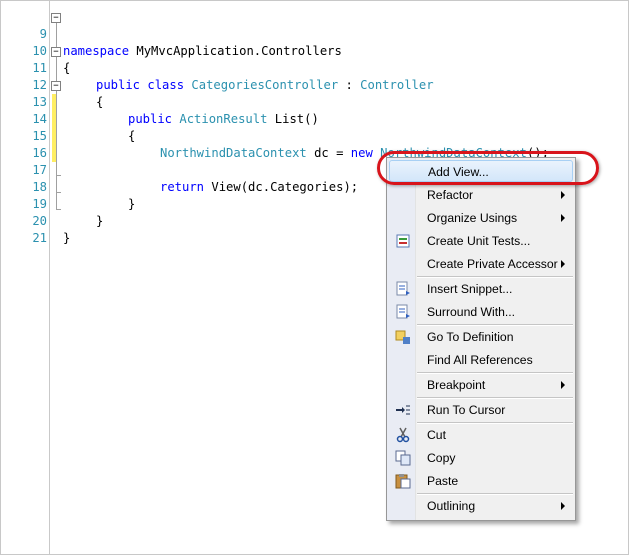 The height and width of the screenshot is (555, 629). Describe the element at coordinates (403, 289) in the screenshot. I see `insert-snippet-icon` at that location.